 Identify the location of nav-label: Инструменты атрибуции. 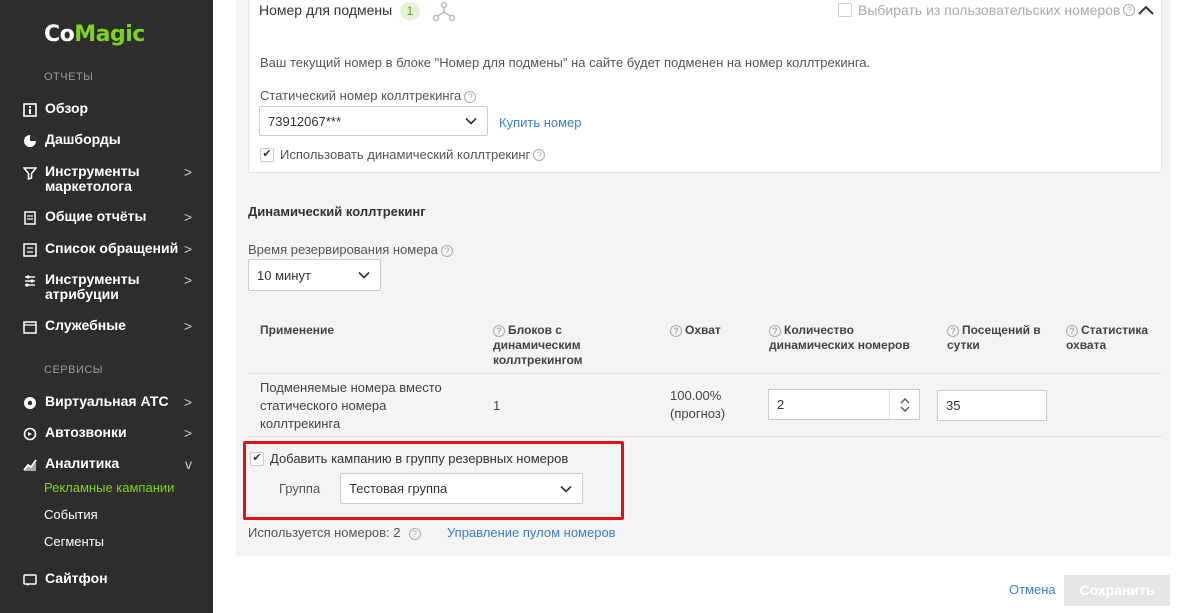
(92, 286).